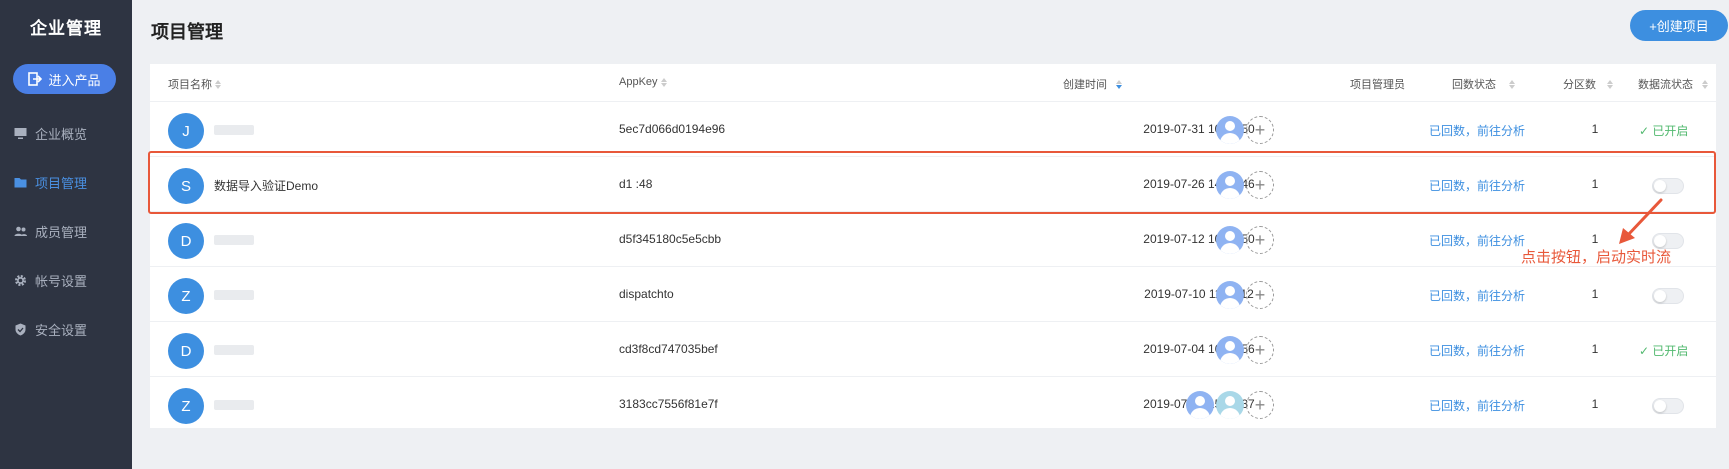  I want to click on annotation-arrow-icon, so click(1641, 221).